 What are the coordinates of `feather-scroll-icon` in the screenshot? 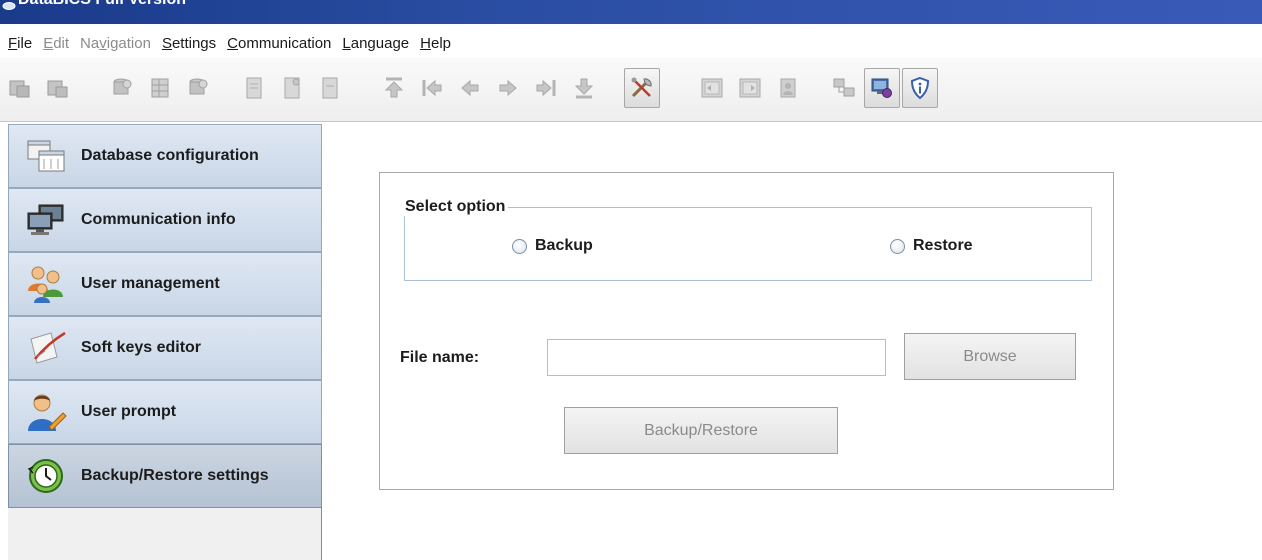 It's located at (48, 347).